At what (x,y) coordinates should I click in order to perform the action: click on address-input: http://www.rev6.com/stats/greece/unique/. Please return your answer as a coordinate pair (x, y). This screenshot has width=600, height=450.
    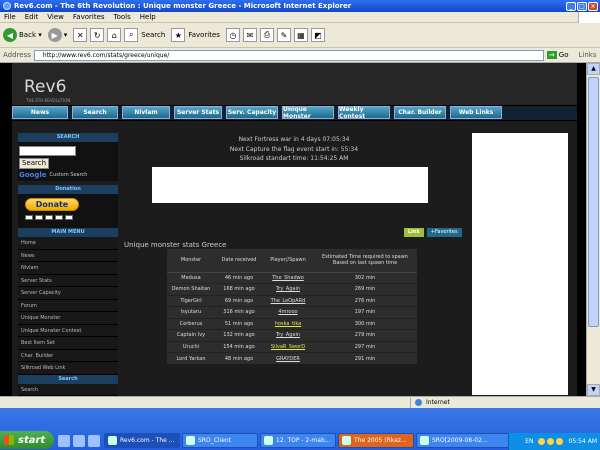
    Looking at the image, I should click on (288, 55).